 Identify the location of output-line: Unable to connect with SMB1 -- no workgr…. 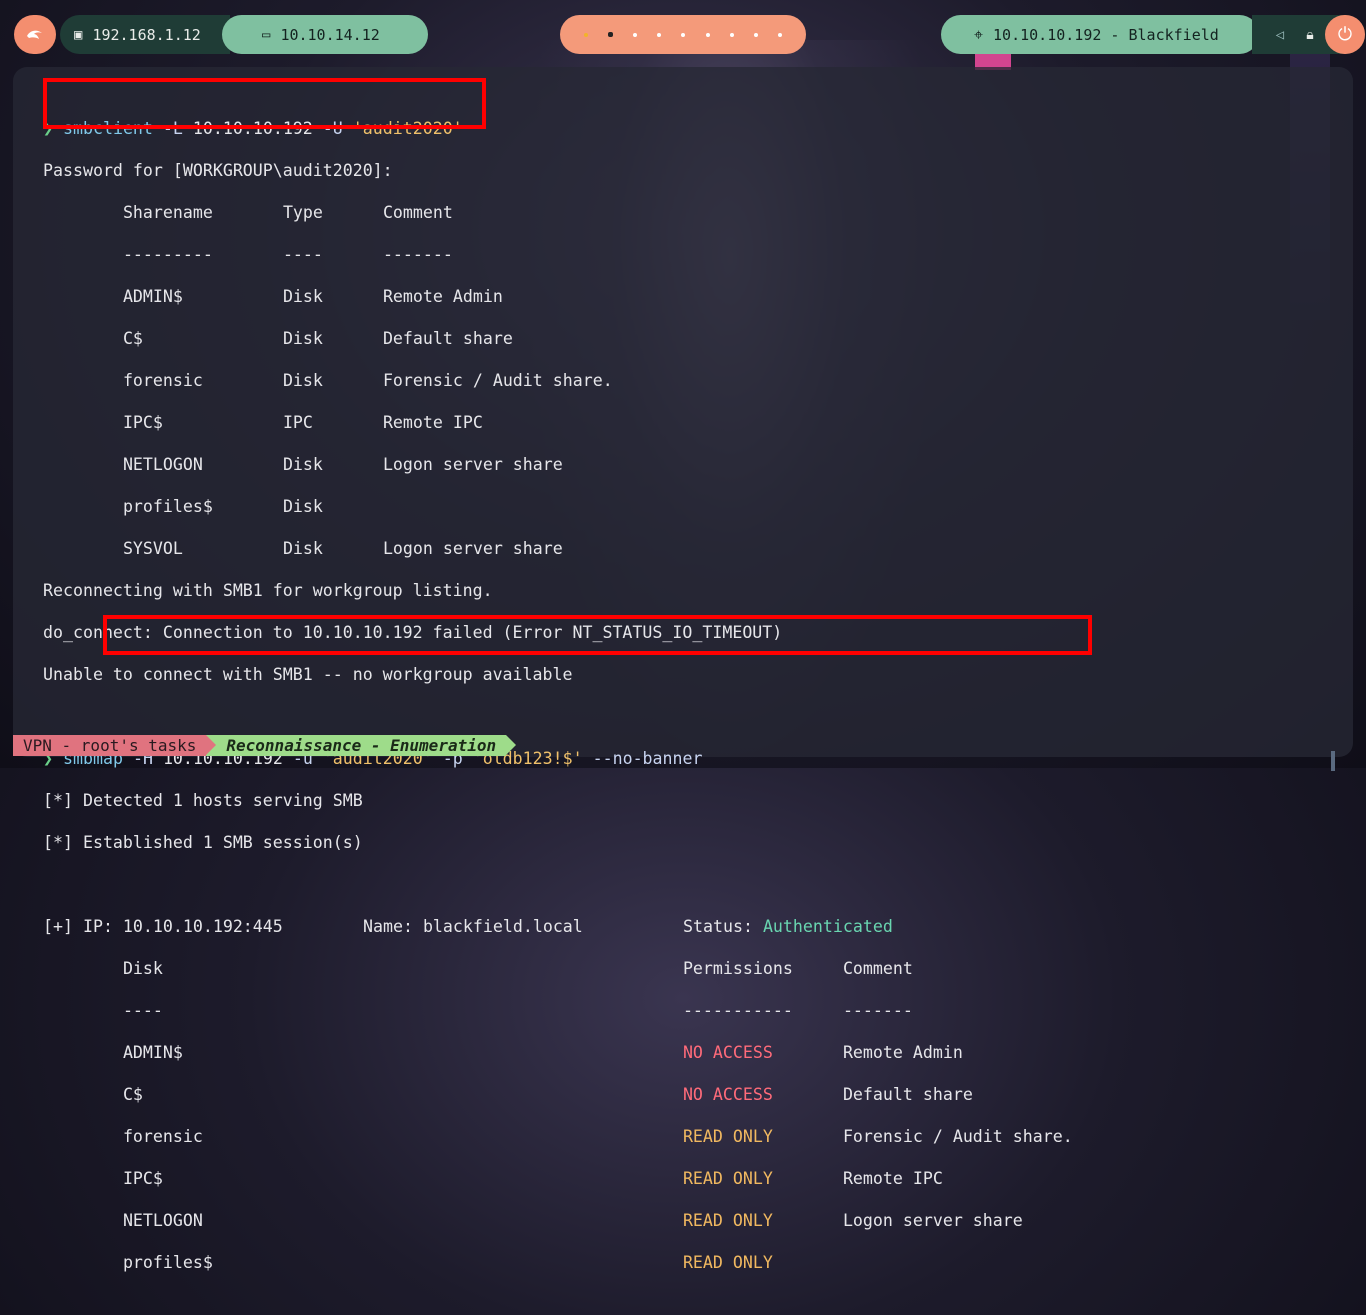
(308, 674).